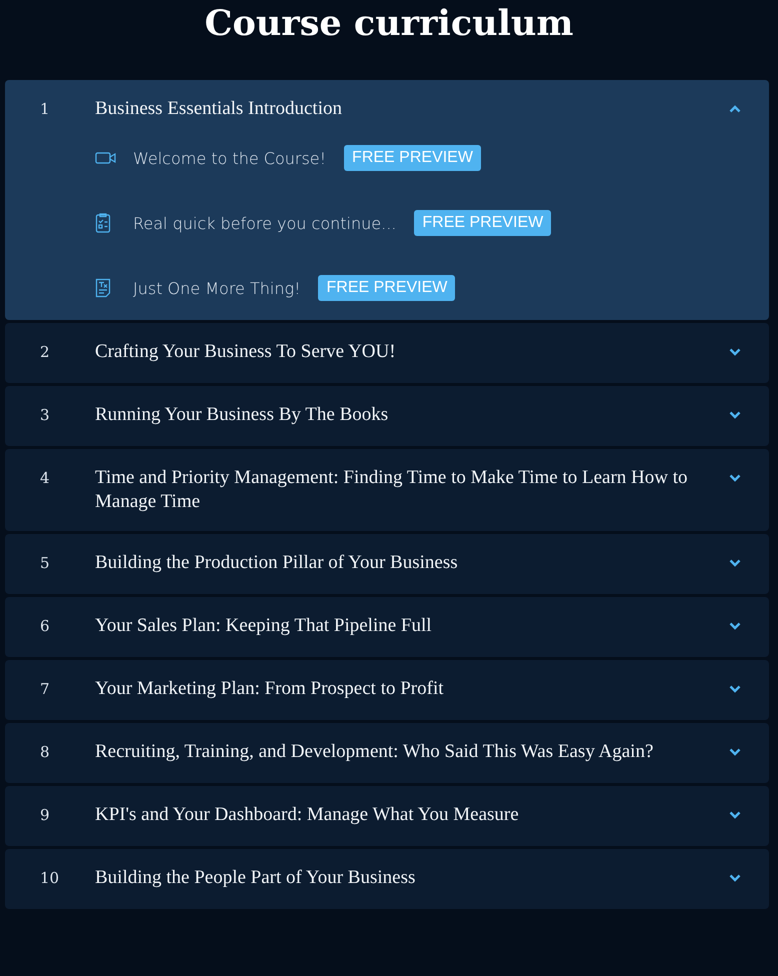 The image size is (778, 976). Describe the element at coordinates (255, 878) in the screenshot. I see `section-title: Building the People Part of Your Business` at that location.